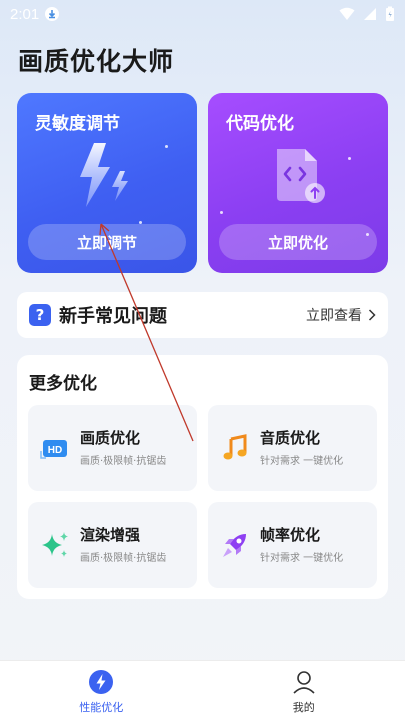 The image size is (405, 720). What do you see at coordinates (292, 448) in the screenshot?
I see `tile-audio-quality: 音质优化 针对需求 一键优化` at bounding box center [292, 448].